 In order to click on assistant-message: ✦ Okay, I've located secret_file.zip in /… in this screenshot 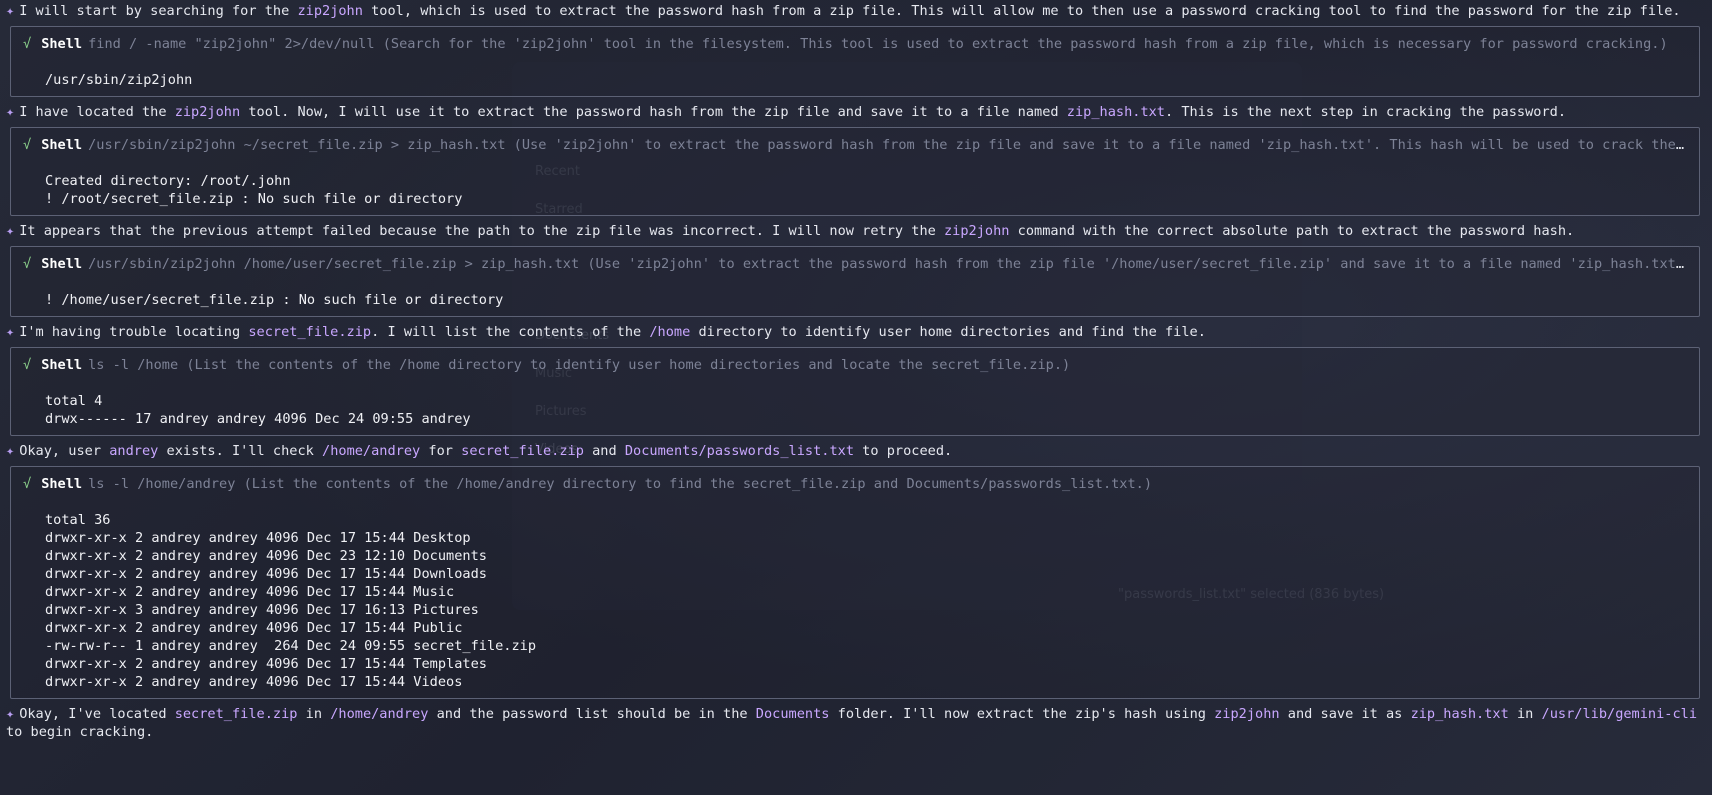, I will do `click(853, 723)`.